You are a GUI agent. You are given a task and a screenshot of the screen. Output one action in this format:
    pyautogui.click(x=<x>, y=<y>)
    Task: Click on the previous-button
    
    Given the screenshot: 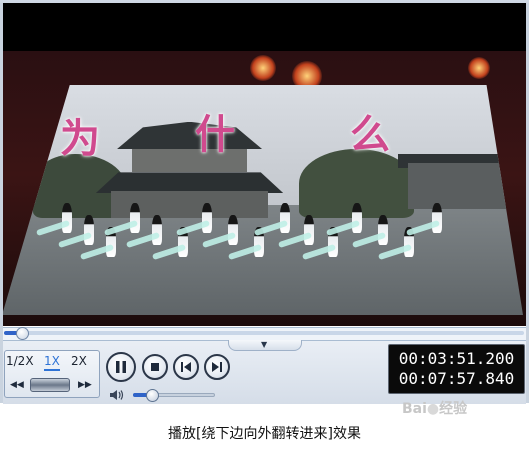 What is the action you would take?
    pyautogui.click(x=186, y=367)
    